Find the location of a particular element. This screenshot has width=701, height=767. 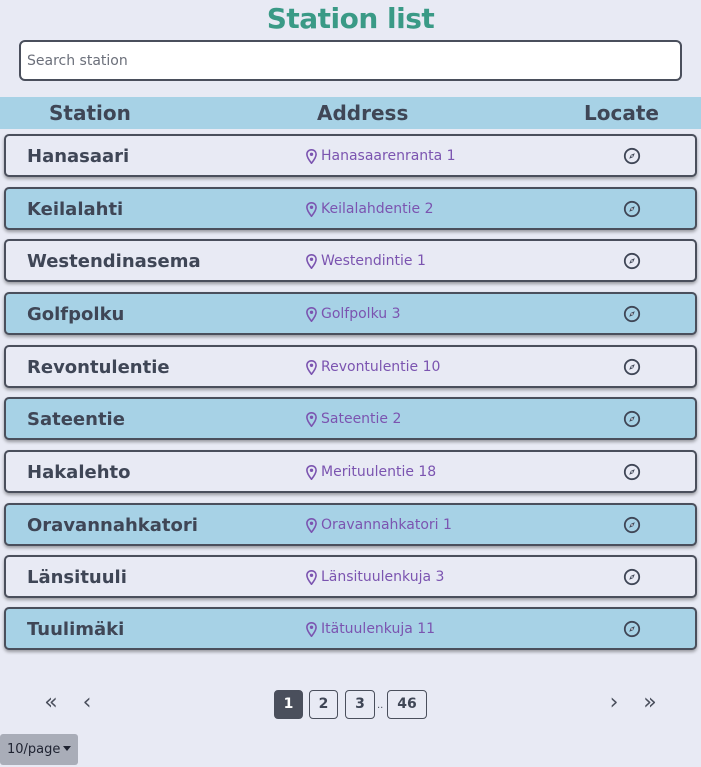

header-address: Address is located at coordinates (363, 113).